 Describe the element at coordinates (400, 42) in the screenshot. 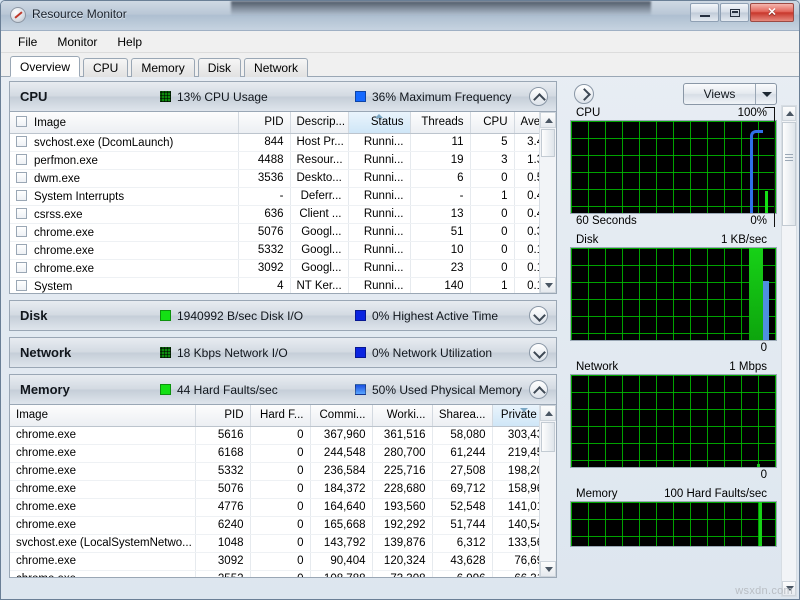

I see `menu-bar: File Monitor Help` at that location.